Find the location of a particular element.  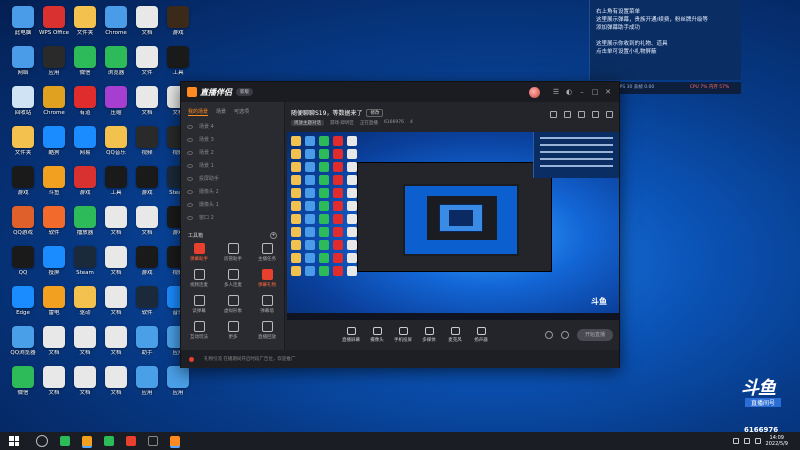

taskbar-clock: 14:09 2022/5/9 is located at coordinates (777, 441).